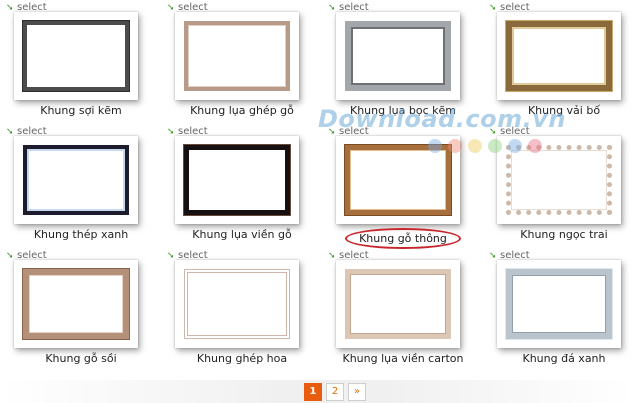 This screenshot has height=403, width=635. I want to click on frame-item: ➘ select Khung vải bố, so click(562, 63).